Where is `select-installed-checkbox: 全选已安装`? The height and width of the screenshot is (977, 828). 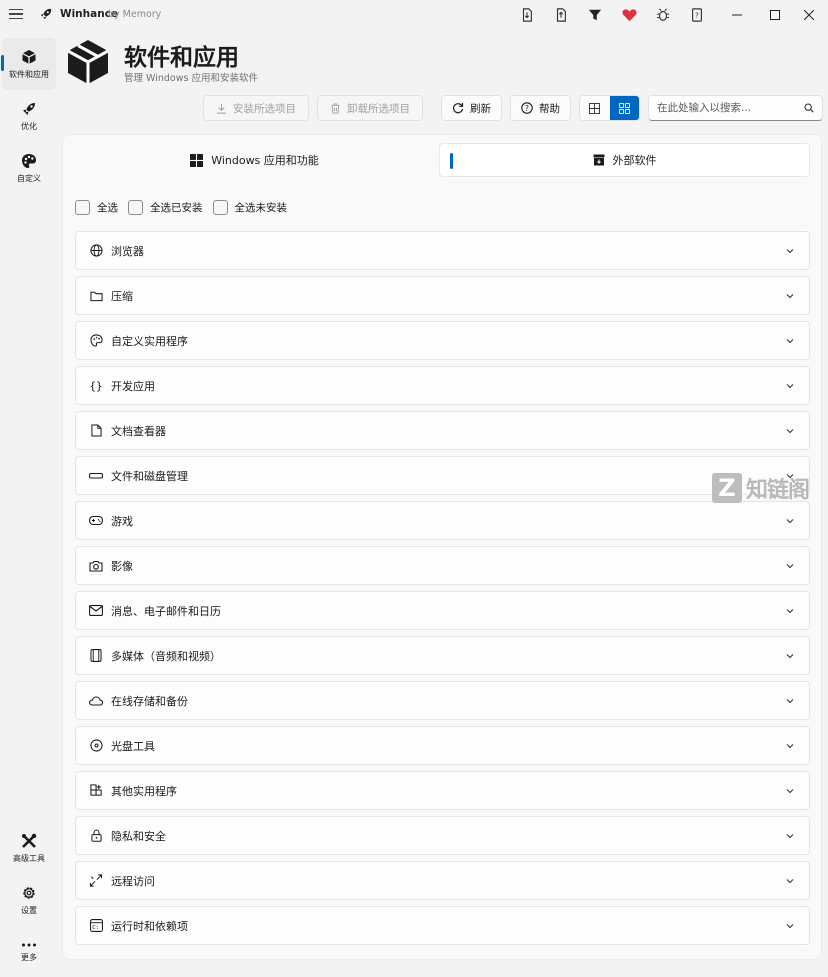
select-installed-checkbox: 全选已安装 is located at coordinates (165, 207).